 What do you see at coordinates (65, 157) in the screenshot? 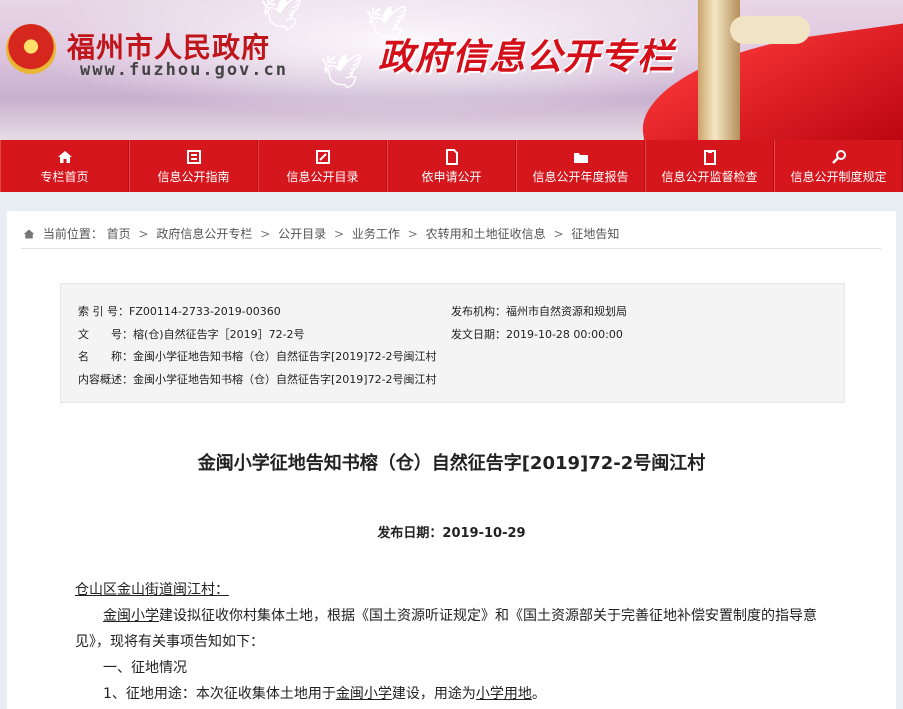
I see `home-icon` at bounding box center [65, 157].